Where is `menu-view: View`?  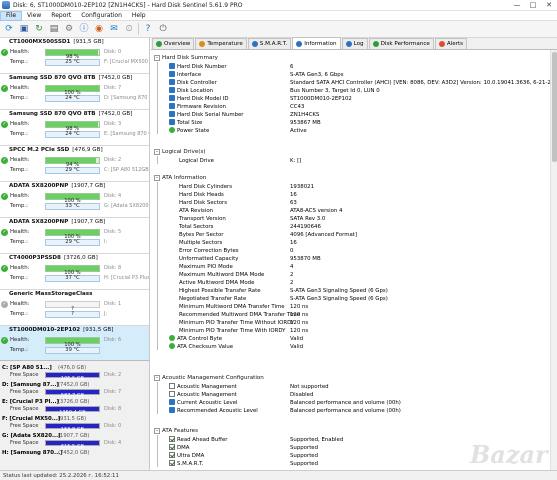 menu-view: View is located at coordinates (34, 16).